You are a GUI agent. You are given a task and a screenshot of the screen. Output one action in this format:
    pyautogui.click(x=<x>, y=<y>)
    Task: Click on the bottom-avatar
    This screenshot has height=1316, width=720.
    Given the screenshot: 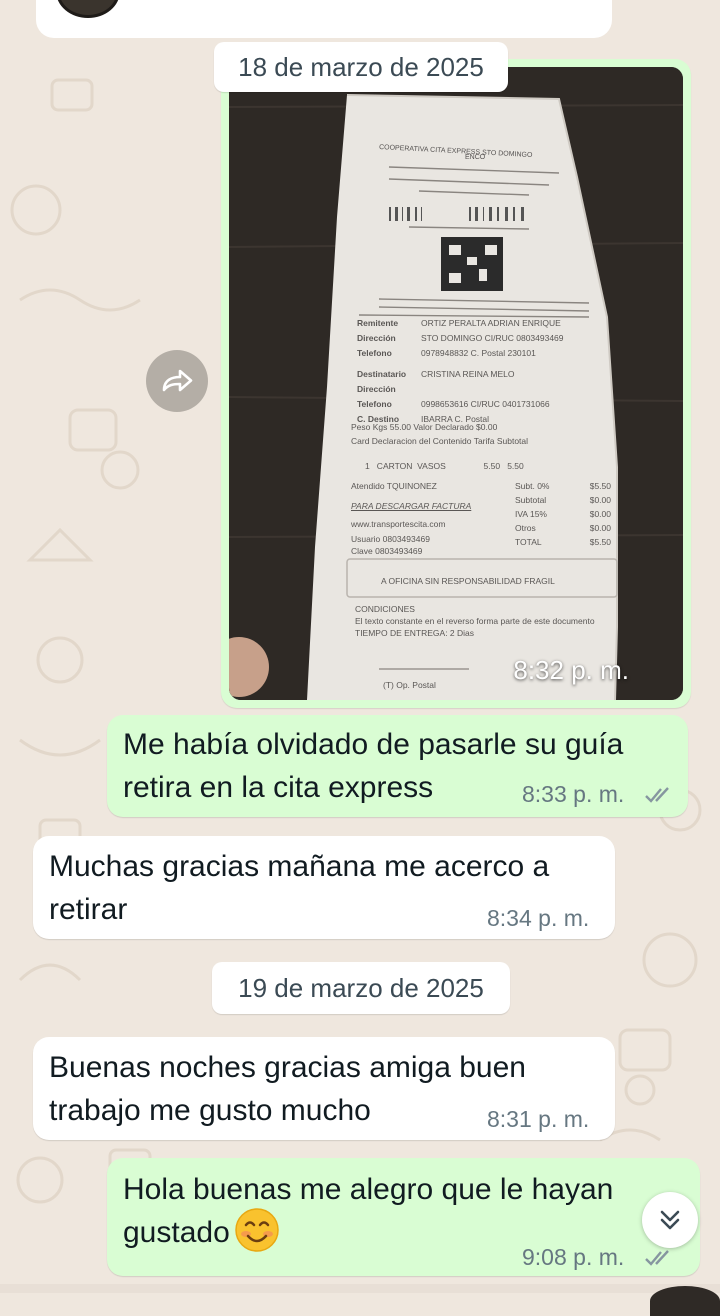 What is the action you would take?
    pyautogui.click(x=685, y=1301)
    